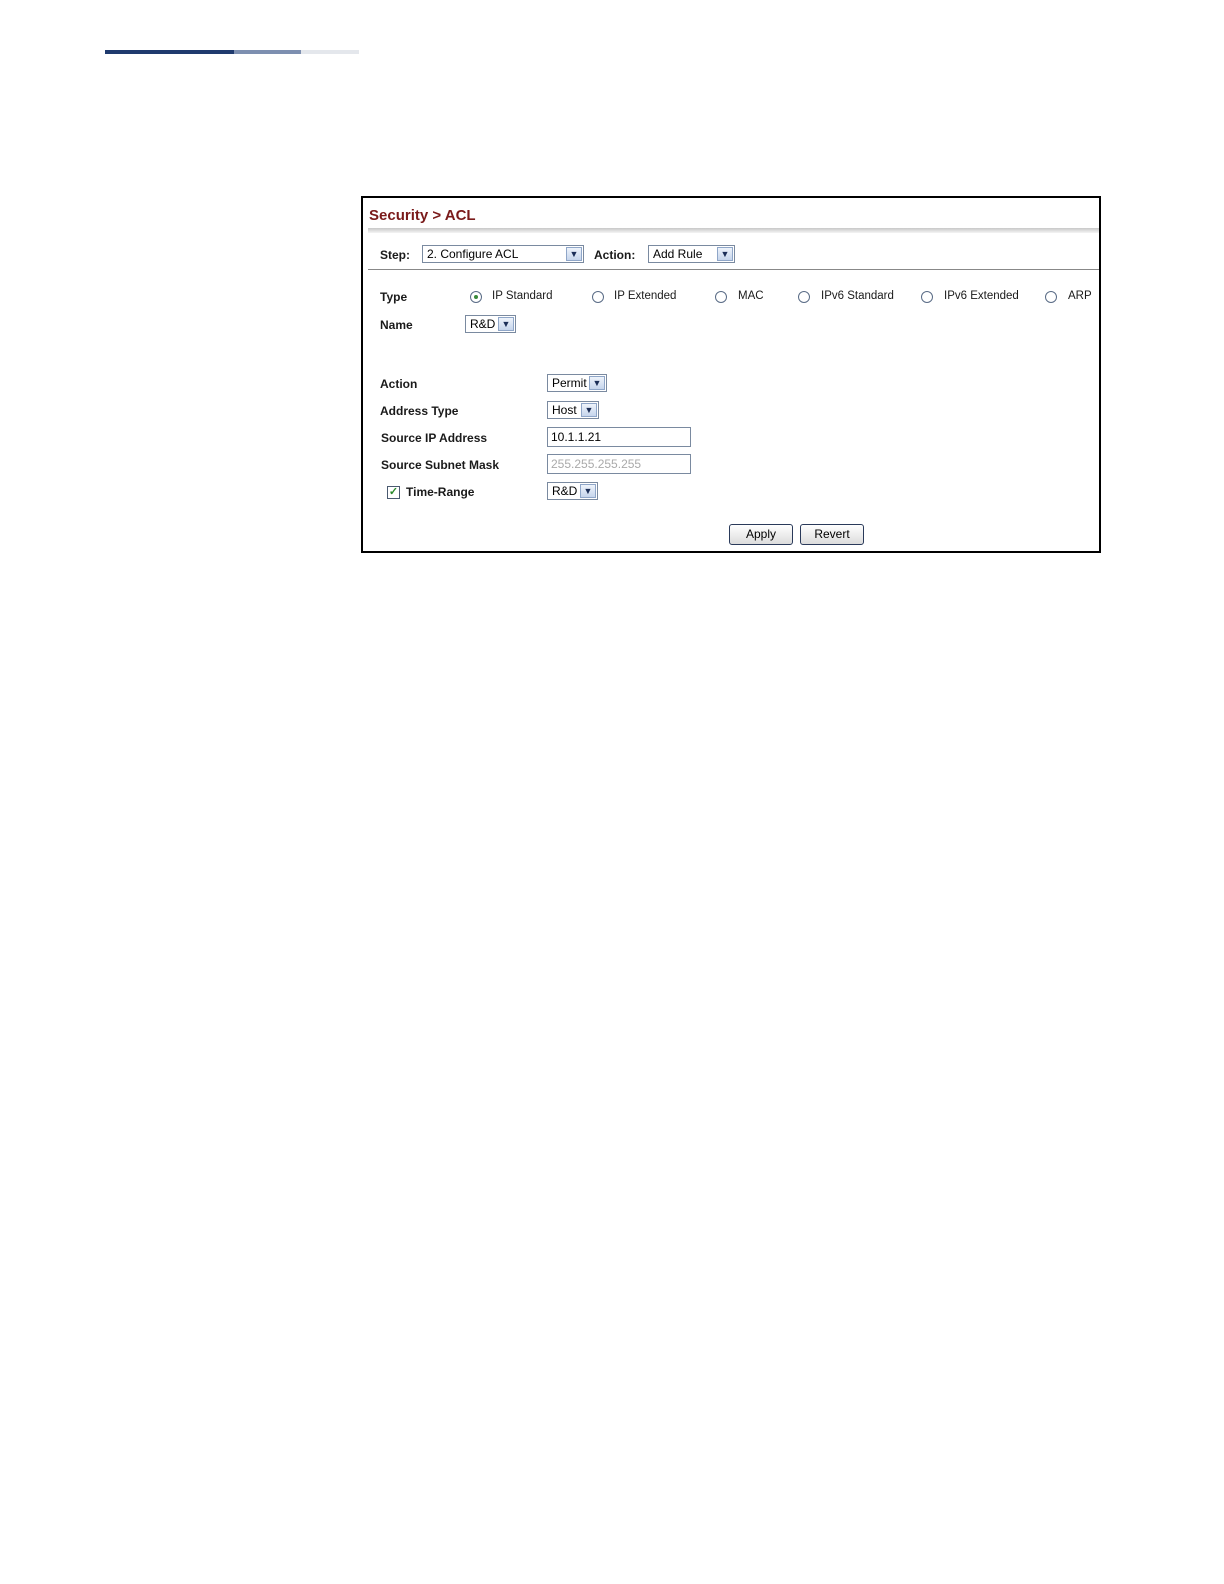 Image resolution: width=1224 pixels, height=1584 pixels. I want to click on source-ip-input: 10.1.1.21, so click(619, 437).